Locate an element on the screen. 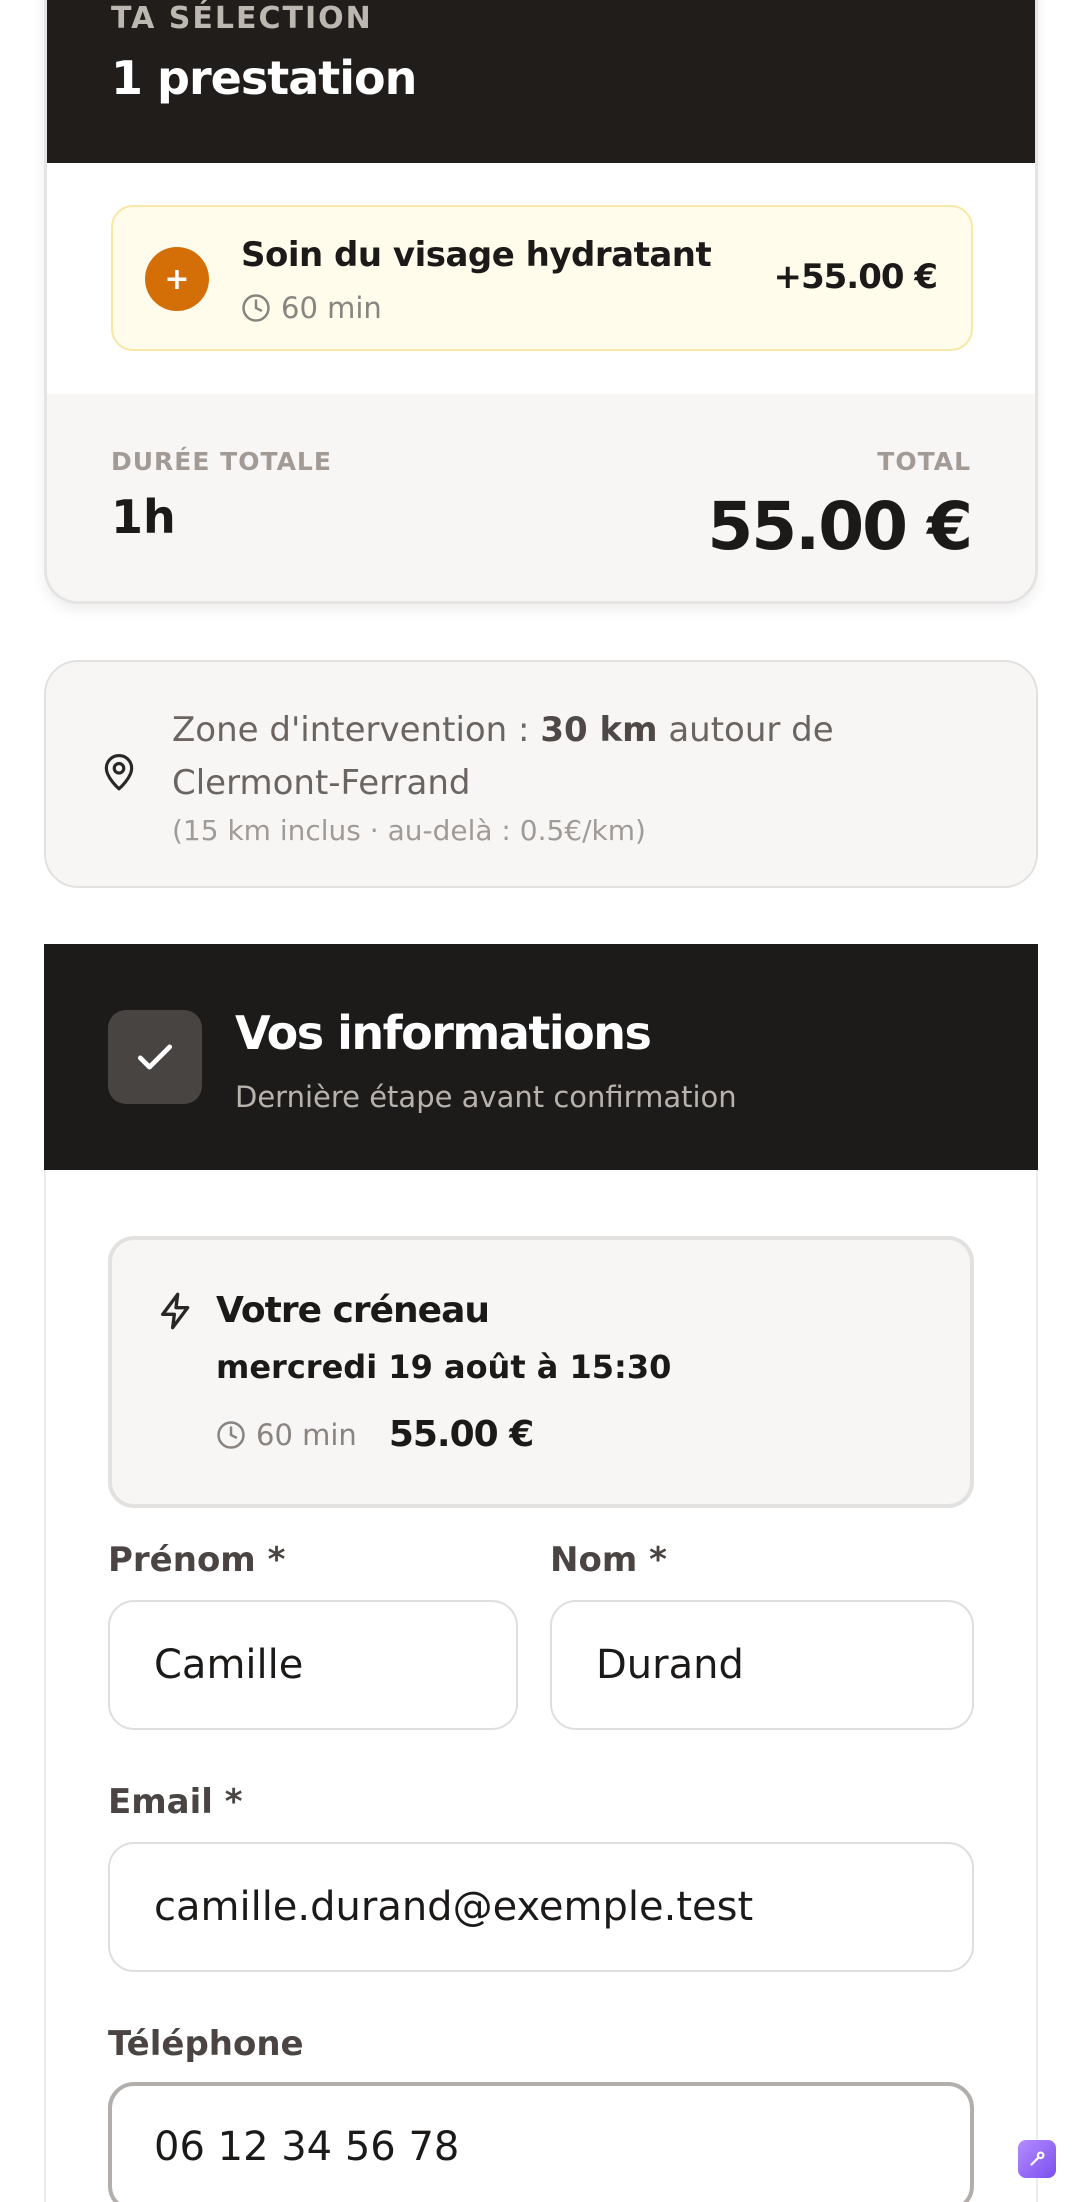 This screenshot has height=2202, width=1082. service-duration: 60 min is located at coordinates (311, 308).